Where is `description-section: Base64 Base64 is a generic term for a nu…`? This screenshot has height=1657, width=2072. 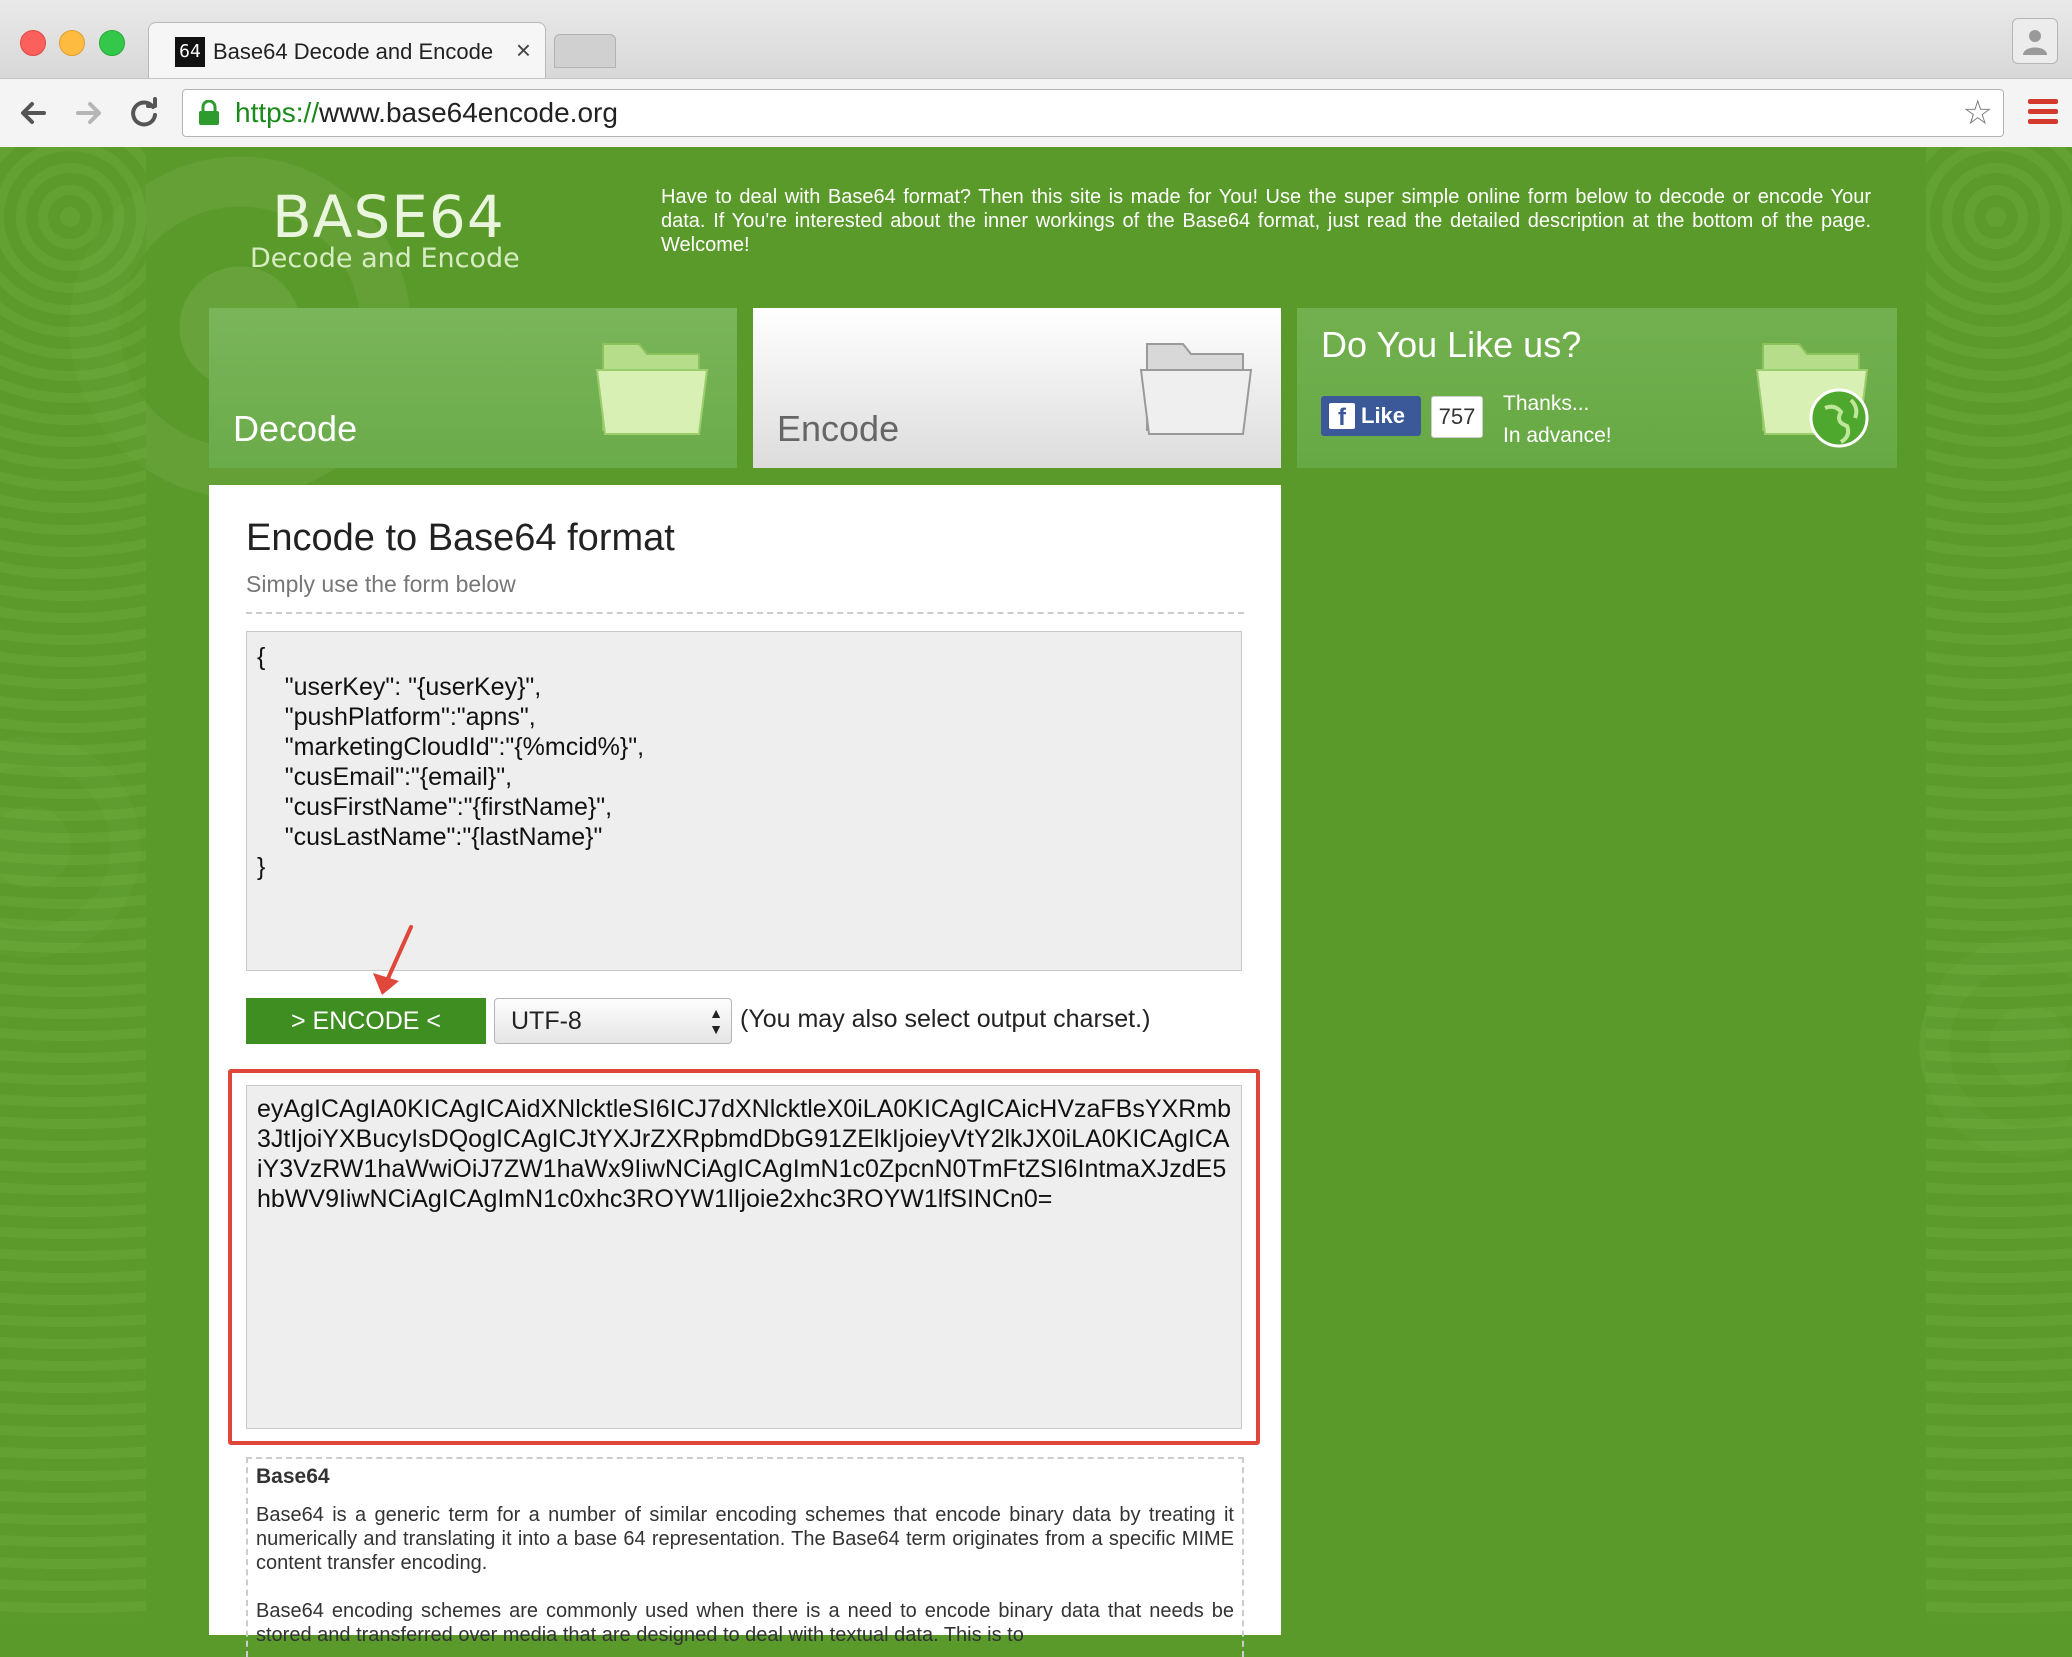 description-section: Base64 Base64 is a generic term for a nu… is located at coordinates (745, 1557).